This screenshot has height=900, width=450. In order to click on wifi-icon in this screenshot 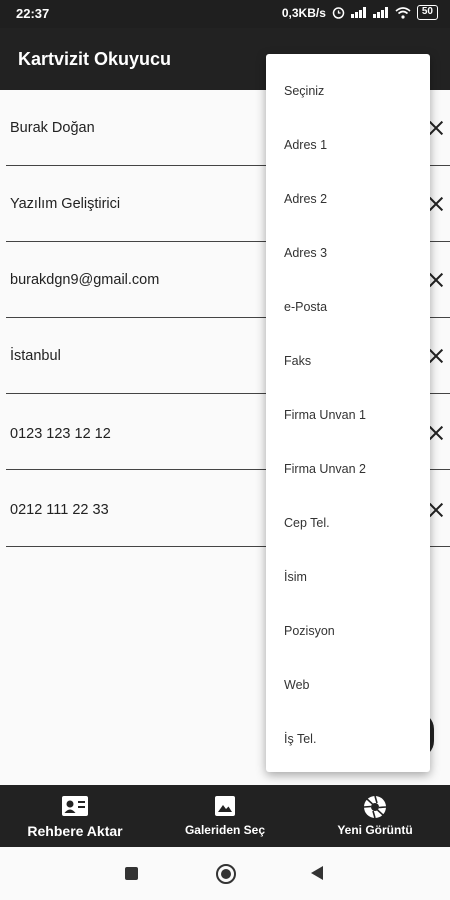, I will do `click(403, 12)`.